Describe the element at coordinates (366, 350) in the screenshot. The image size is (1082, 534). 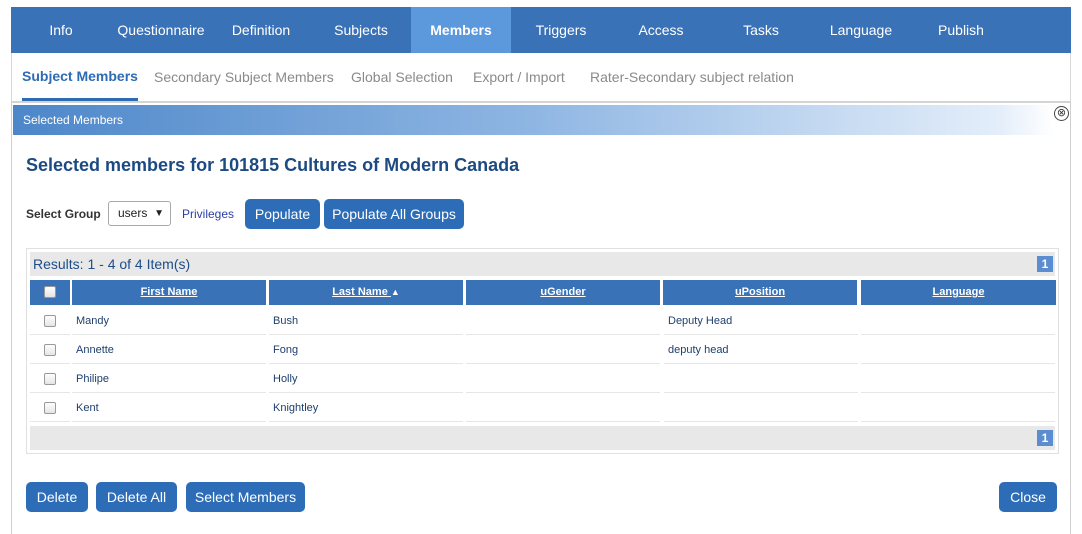
I see `cell-last-name: Fong` at that location.